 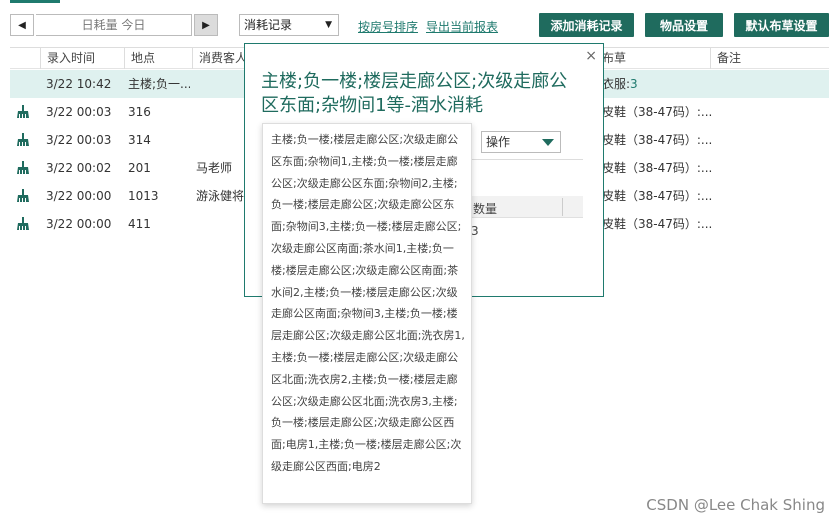 What do you see at coordinates (139, 224) in the screenshot?
I see `row-place: 411` at bounding box center [139, 224].